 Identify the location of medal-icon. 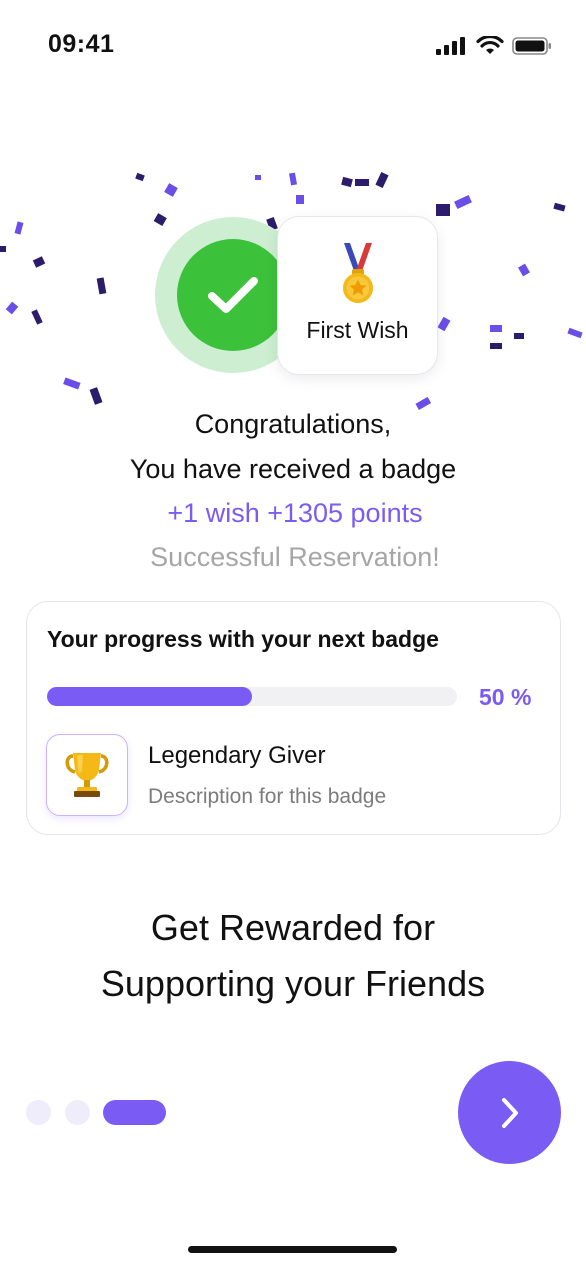
(358, 273).